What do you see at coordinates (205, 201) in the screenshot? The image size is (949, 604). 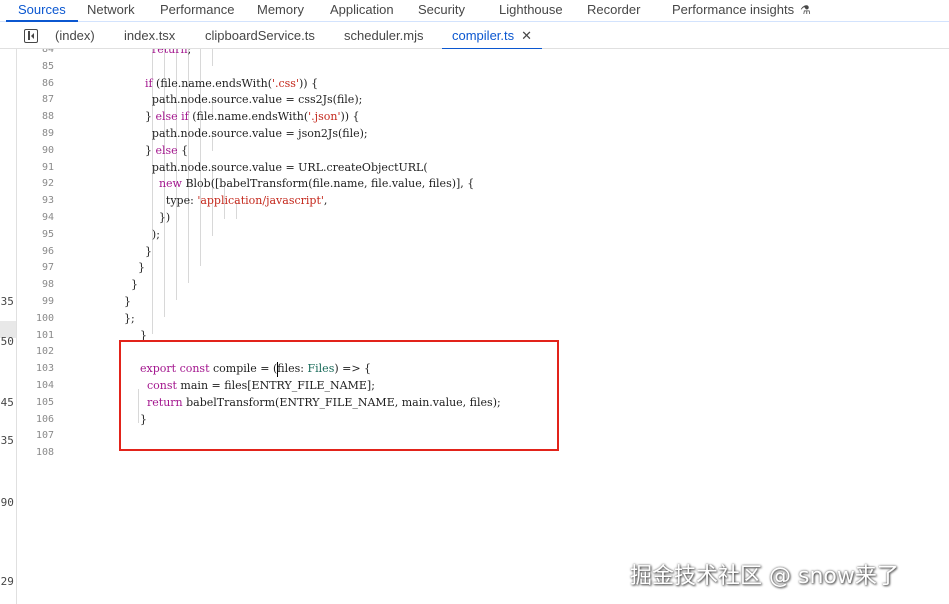 I see `code-text: type: 'application/javascript',` at bounding box center [205, 201].